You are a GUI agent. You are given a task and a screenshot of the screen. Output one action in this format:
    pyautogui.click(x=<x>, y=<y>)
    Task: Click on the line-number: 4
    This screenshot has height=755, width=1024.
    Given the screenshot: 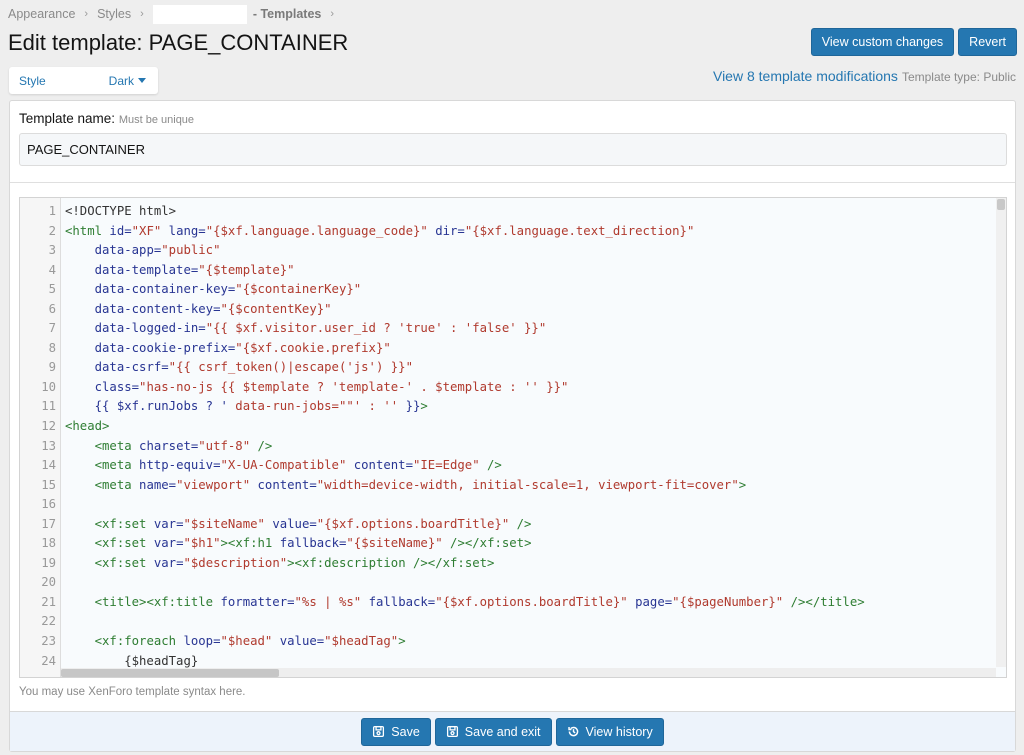 What is the action you would take?
    pyautogui.click(x=52, y=269)
    